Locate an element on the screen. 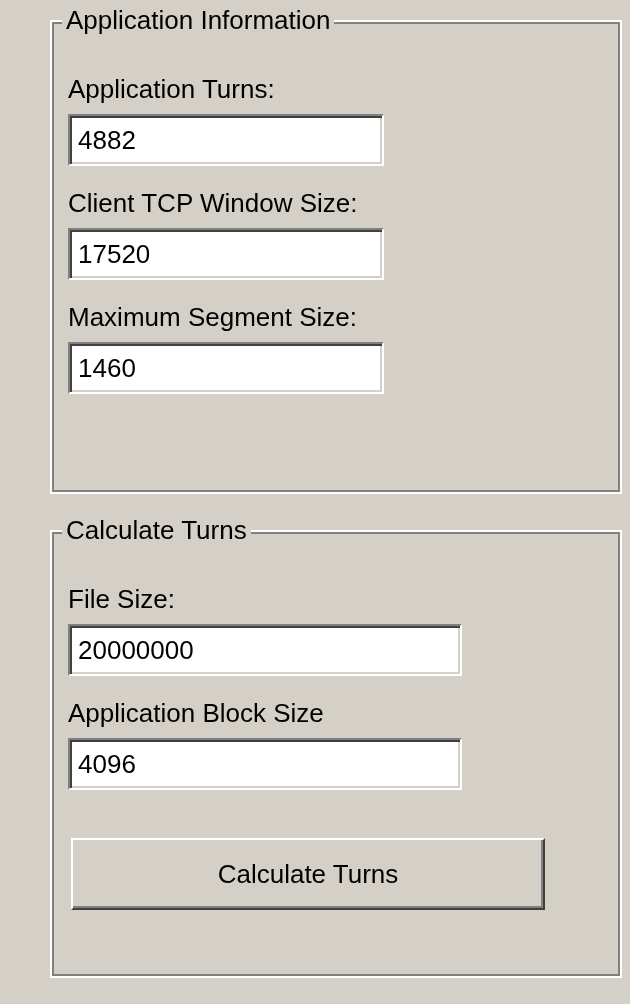  input-field: 20000000 is located at coordinates (265, 650).